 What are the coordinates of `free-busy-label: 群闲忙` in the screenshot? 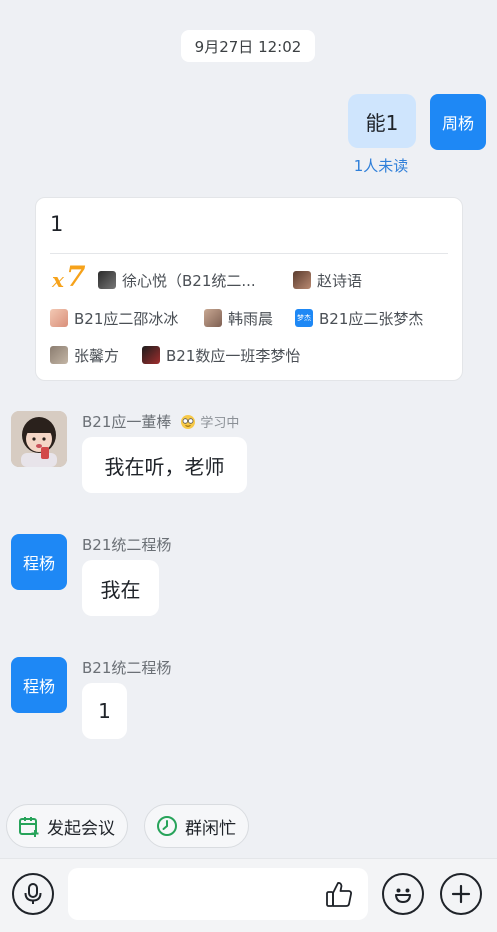 It's located at (210, 828).